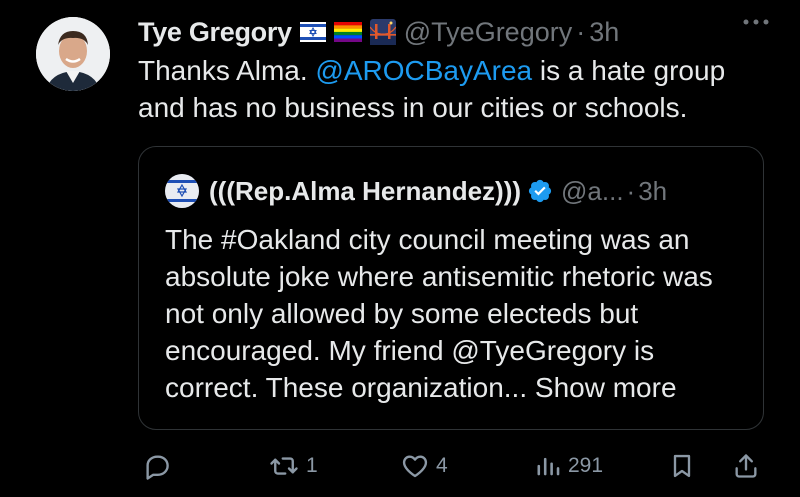 The width and height of the screenshot is (800, 497). What do you see at coordinates (157, 466) in the screenshot?
I see `reply-icon` at bounding box center [157, 466].